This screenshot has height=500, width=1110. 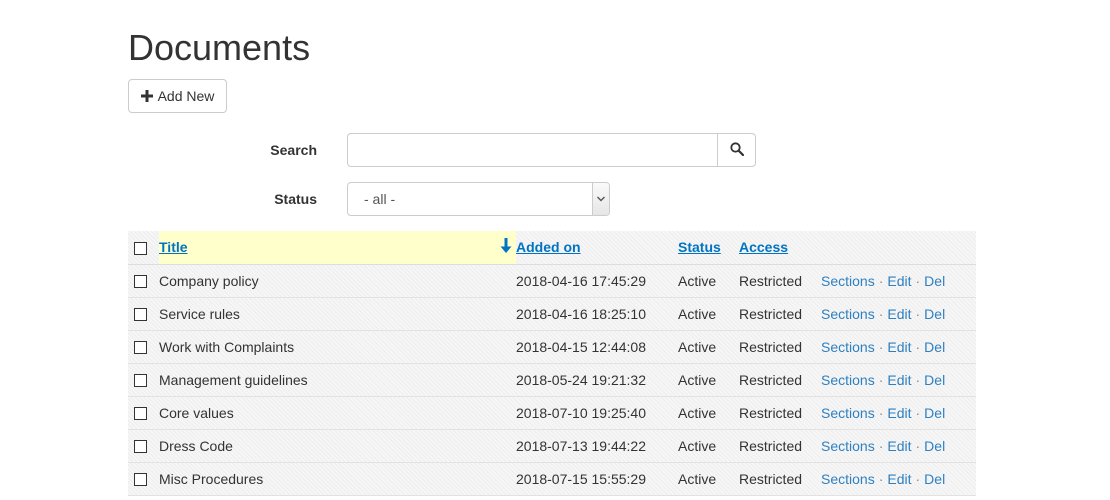 What do you see at coordinates (295, 199) in the screenshot?
I see `status-label: Status` at bounding box center [295, 199].